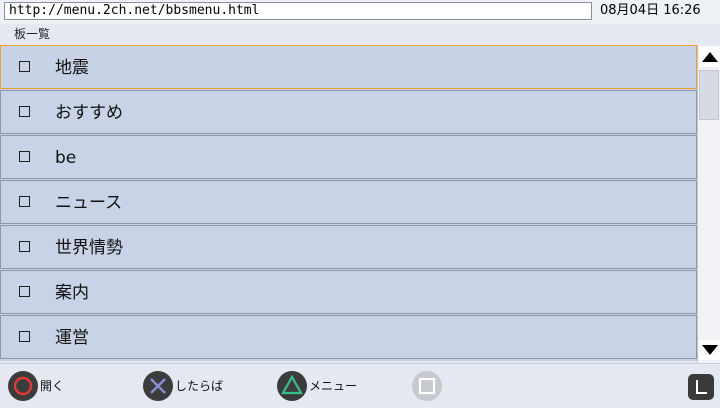 The image size is (720, 408). What do you see at coordinates (348, 67) in the screenshot?
I see `list-item: 地震` at bounding box center [348, 67].